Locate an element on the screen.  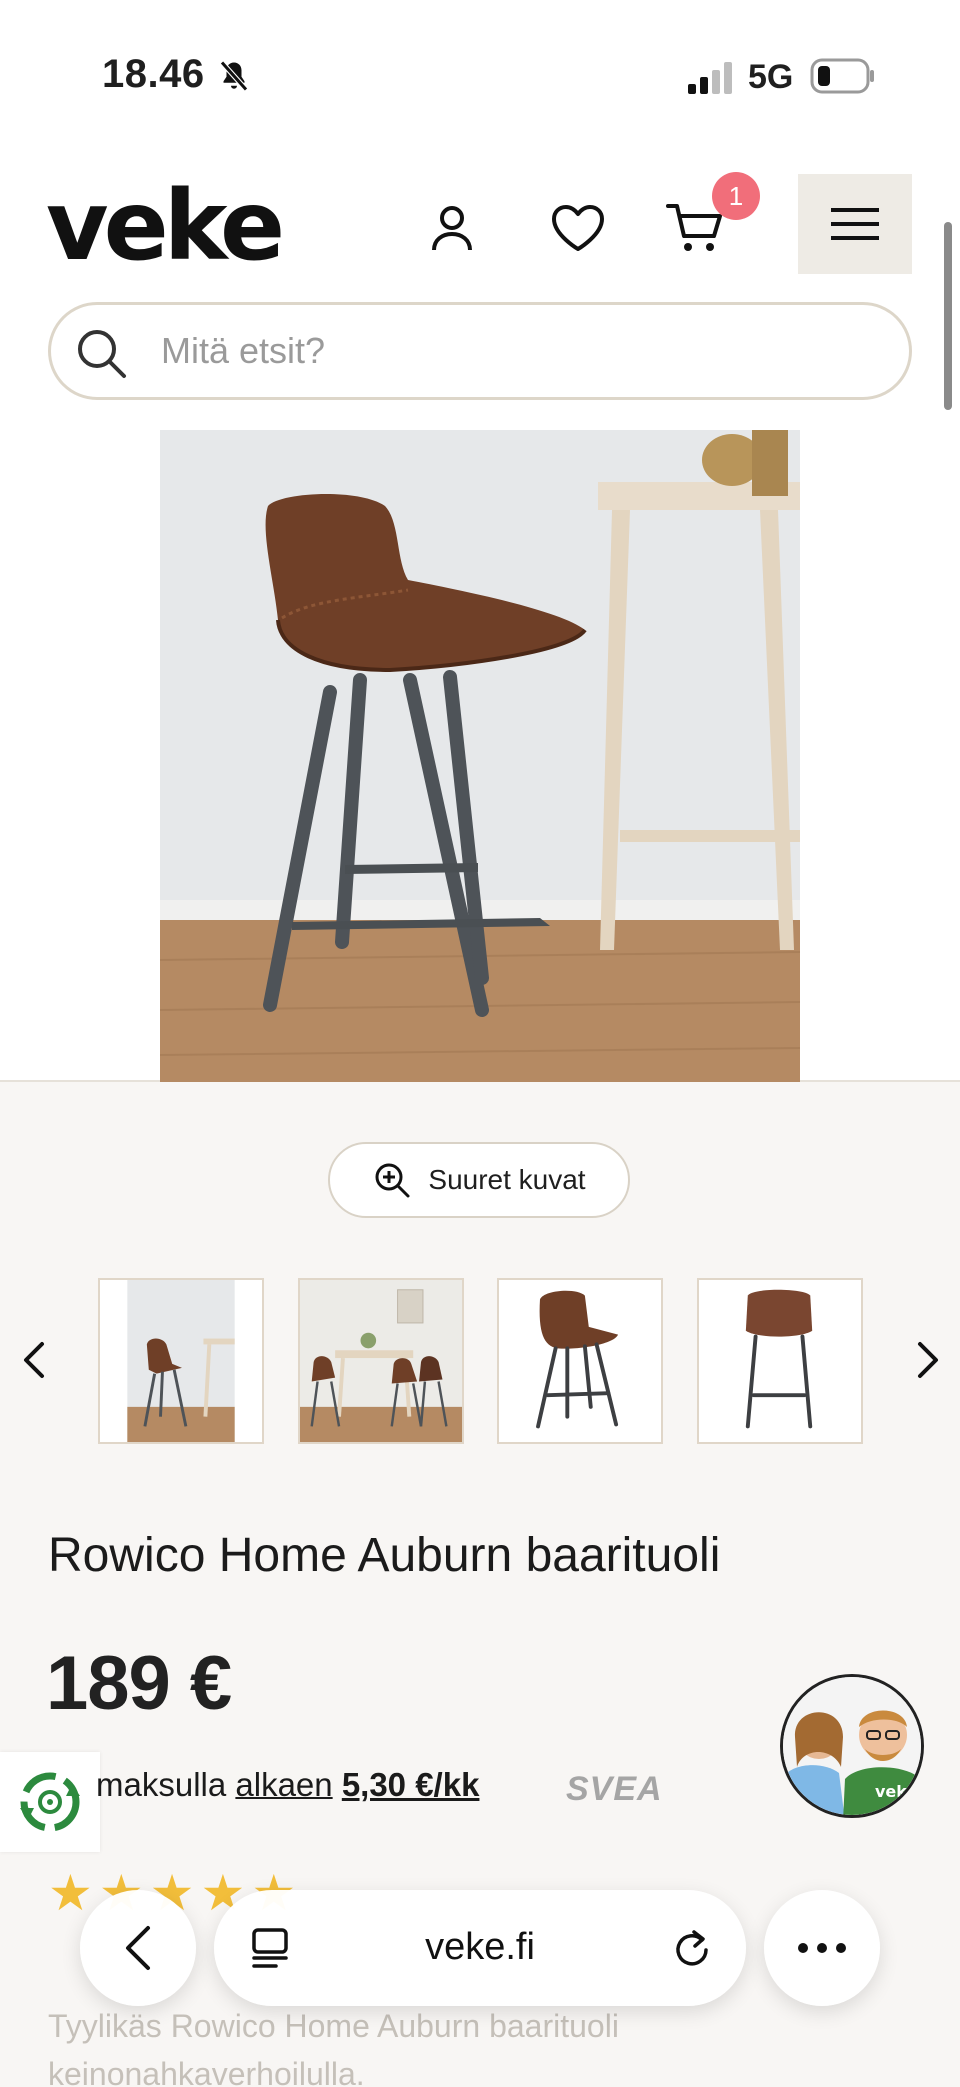
installment-link: alkaen is located at coordinates (283, 1784).